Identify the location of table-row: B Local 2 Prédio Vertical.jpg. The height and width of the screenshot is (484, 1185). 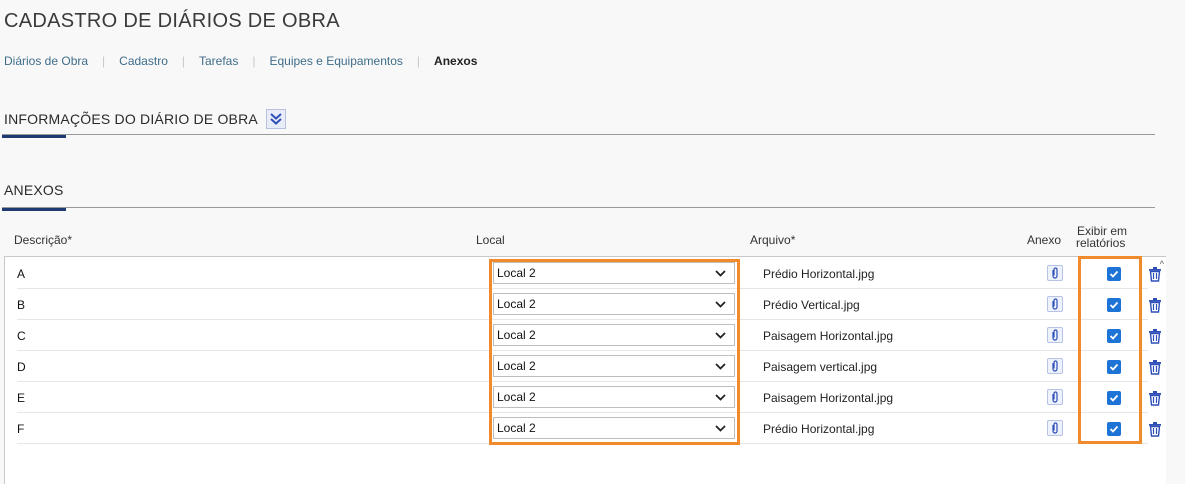
(589, 304).